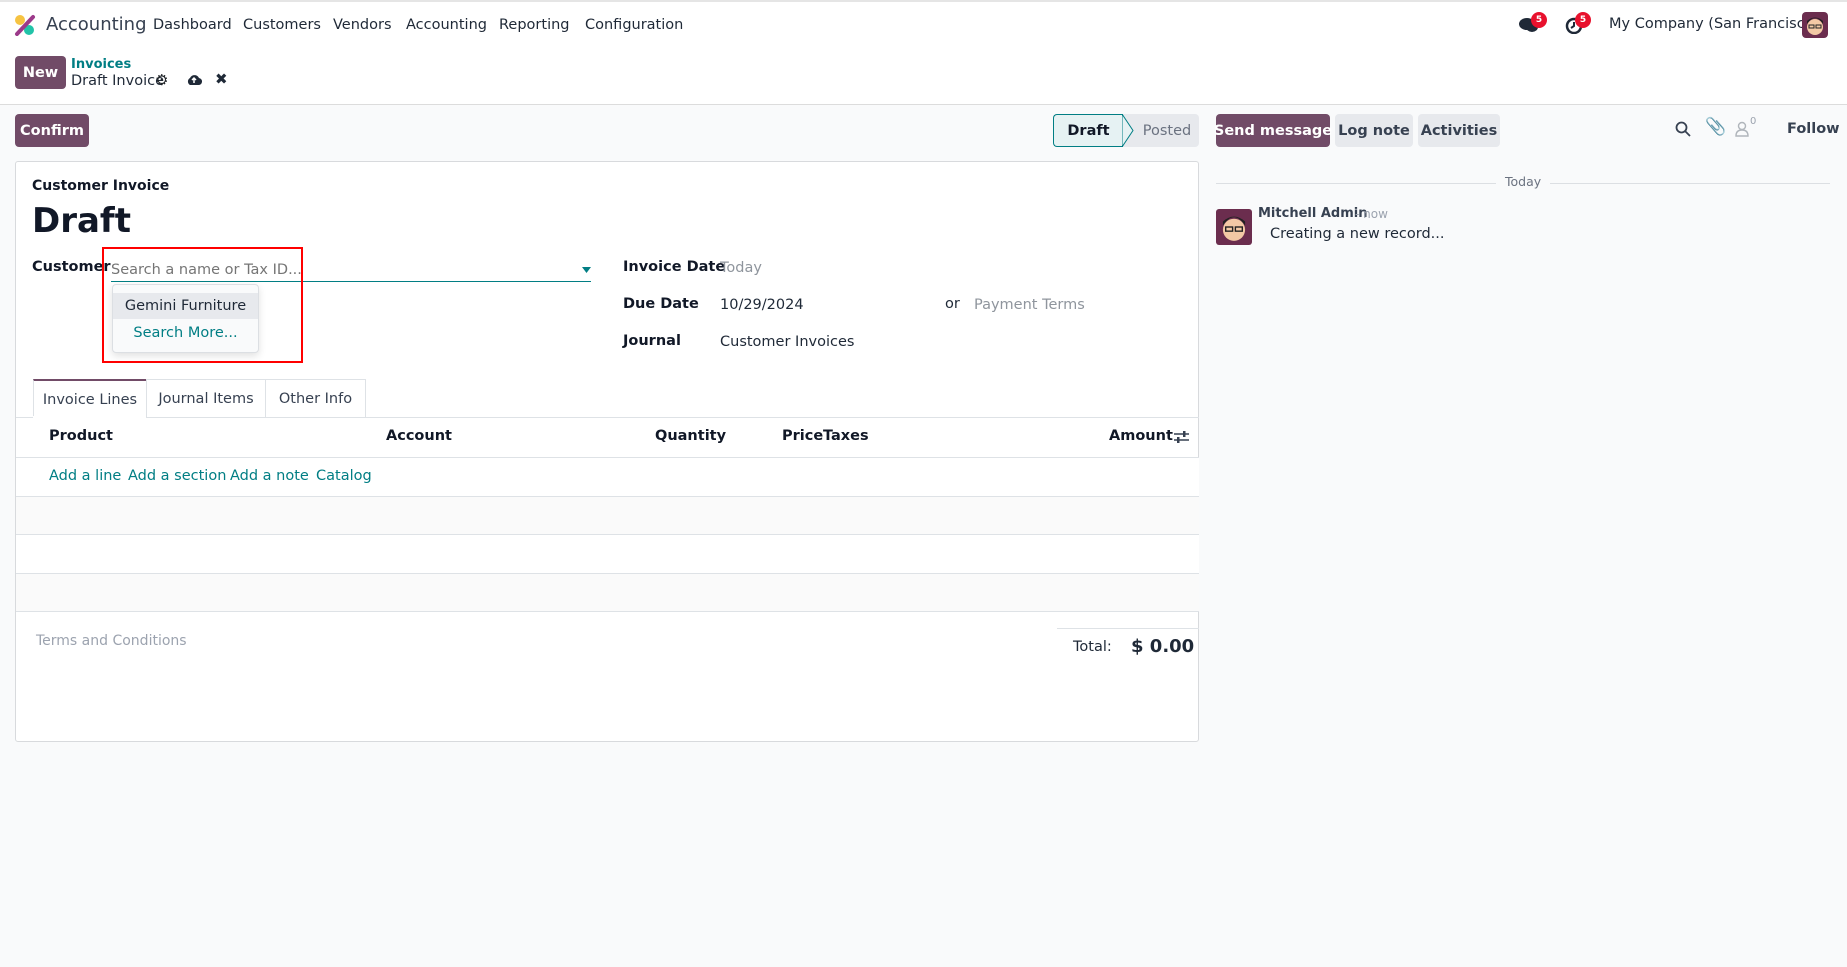 Image resolution: width=1847 pixels, height=967 pixels. I want to click on tab-invoice-lines: Invoice Lines, so click(90, 398).